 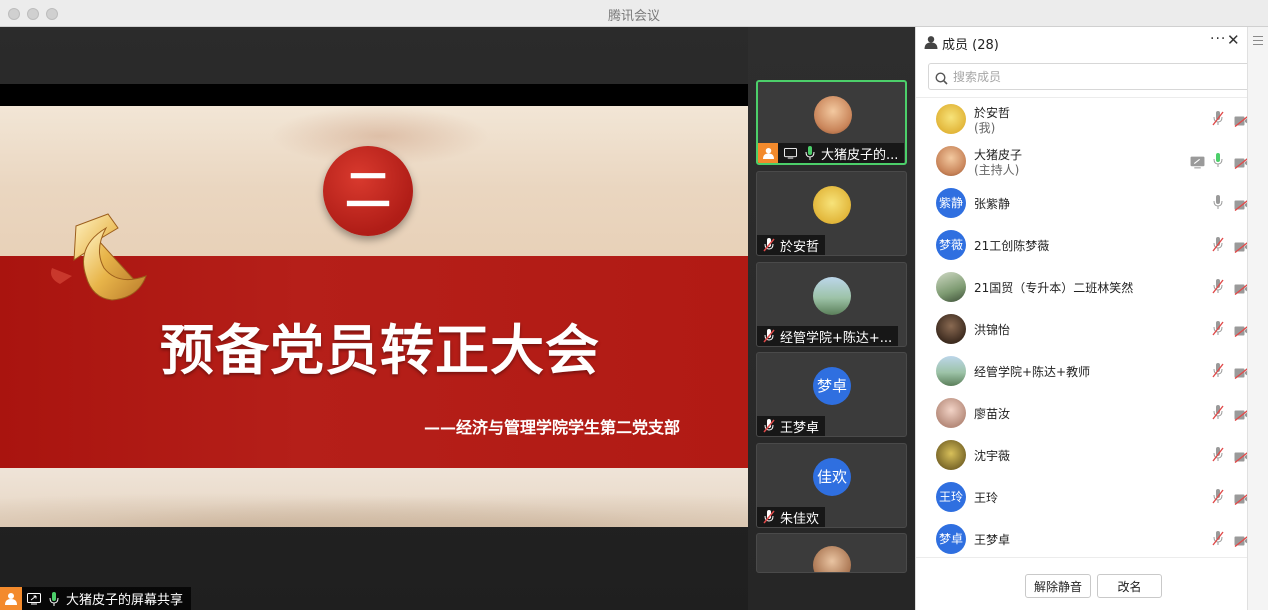 I want to click on title-bar: 腾讯会议, so click(x=634, y=13).